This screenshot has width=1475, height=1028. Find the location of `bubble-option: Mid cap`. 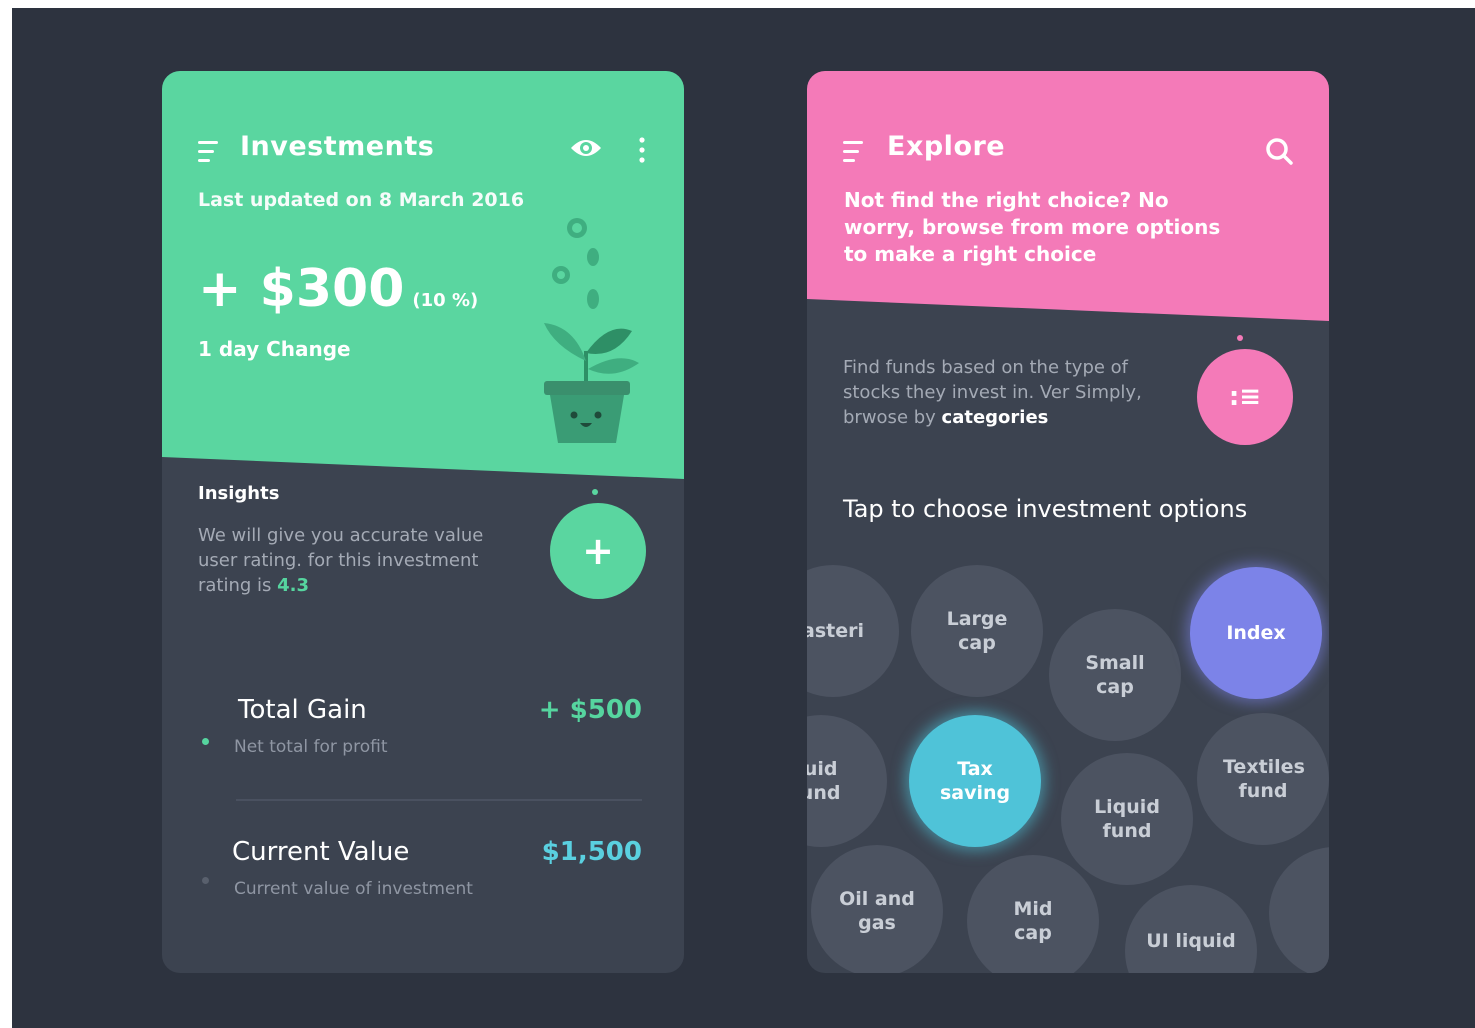

bubble-option: Mid cap is located at coordinates (1033, 914).